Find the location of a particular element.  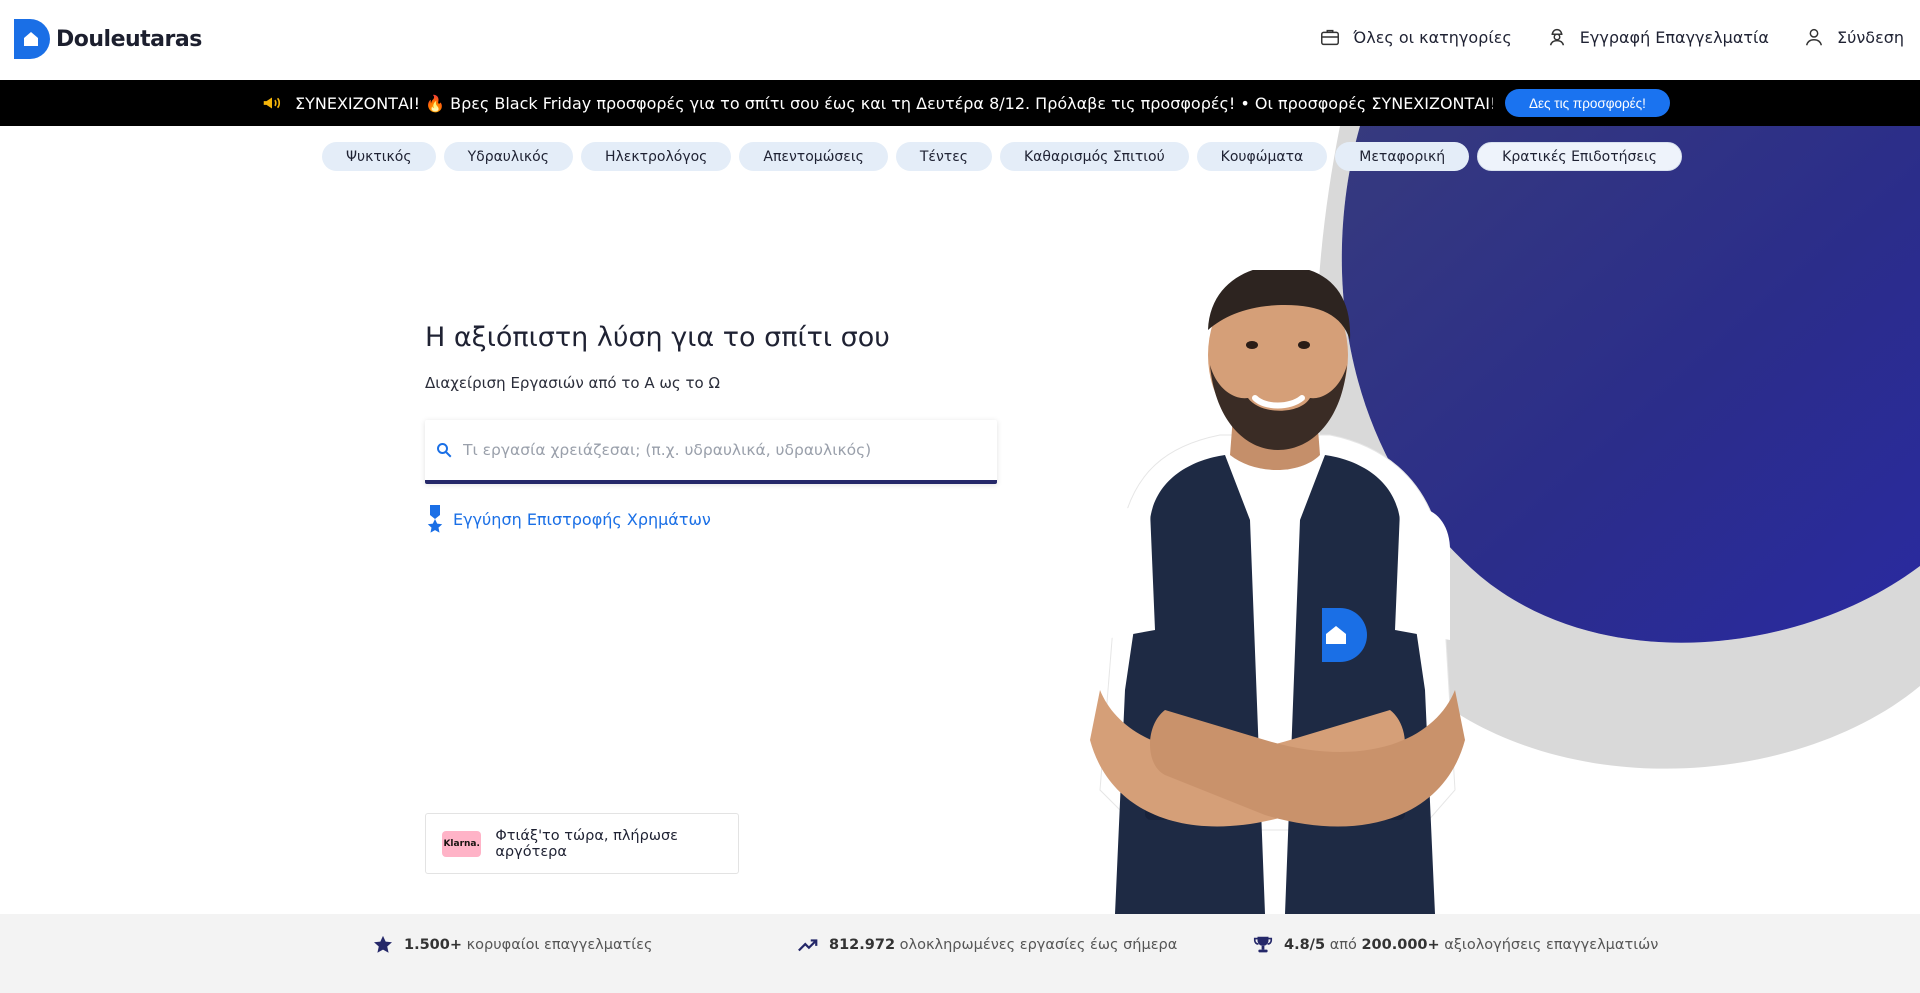

briefcase-icon is located at coordinates (1330, 37).